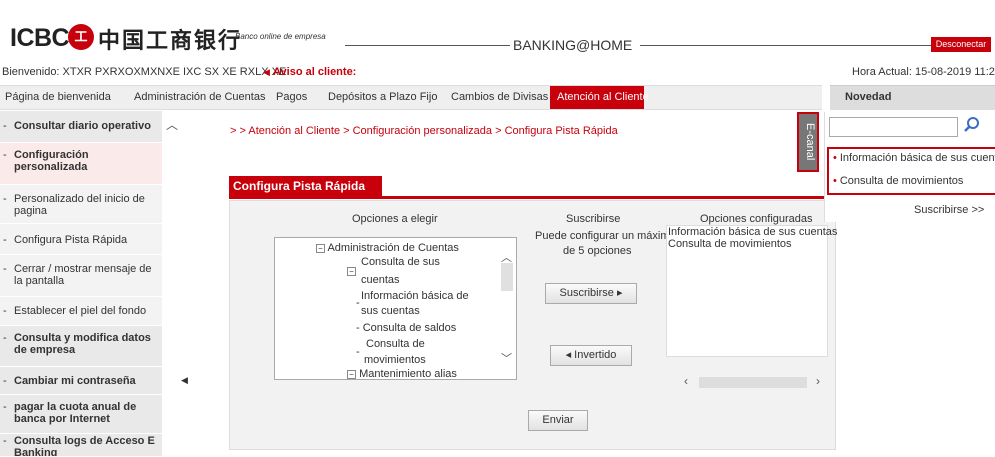 This screenshot has height=457, width=995. I want to click on tree-node-label: movimientos, so click(395, 360).